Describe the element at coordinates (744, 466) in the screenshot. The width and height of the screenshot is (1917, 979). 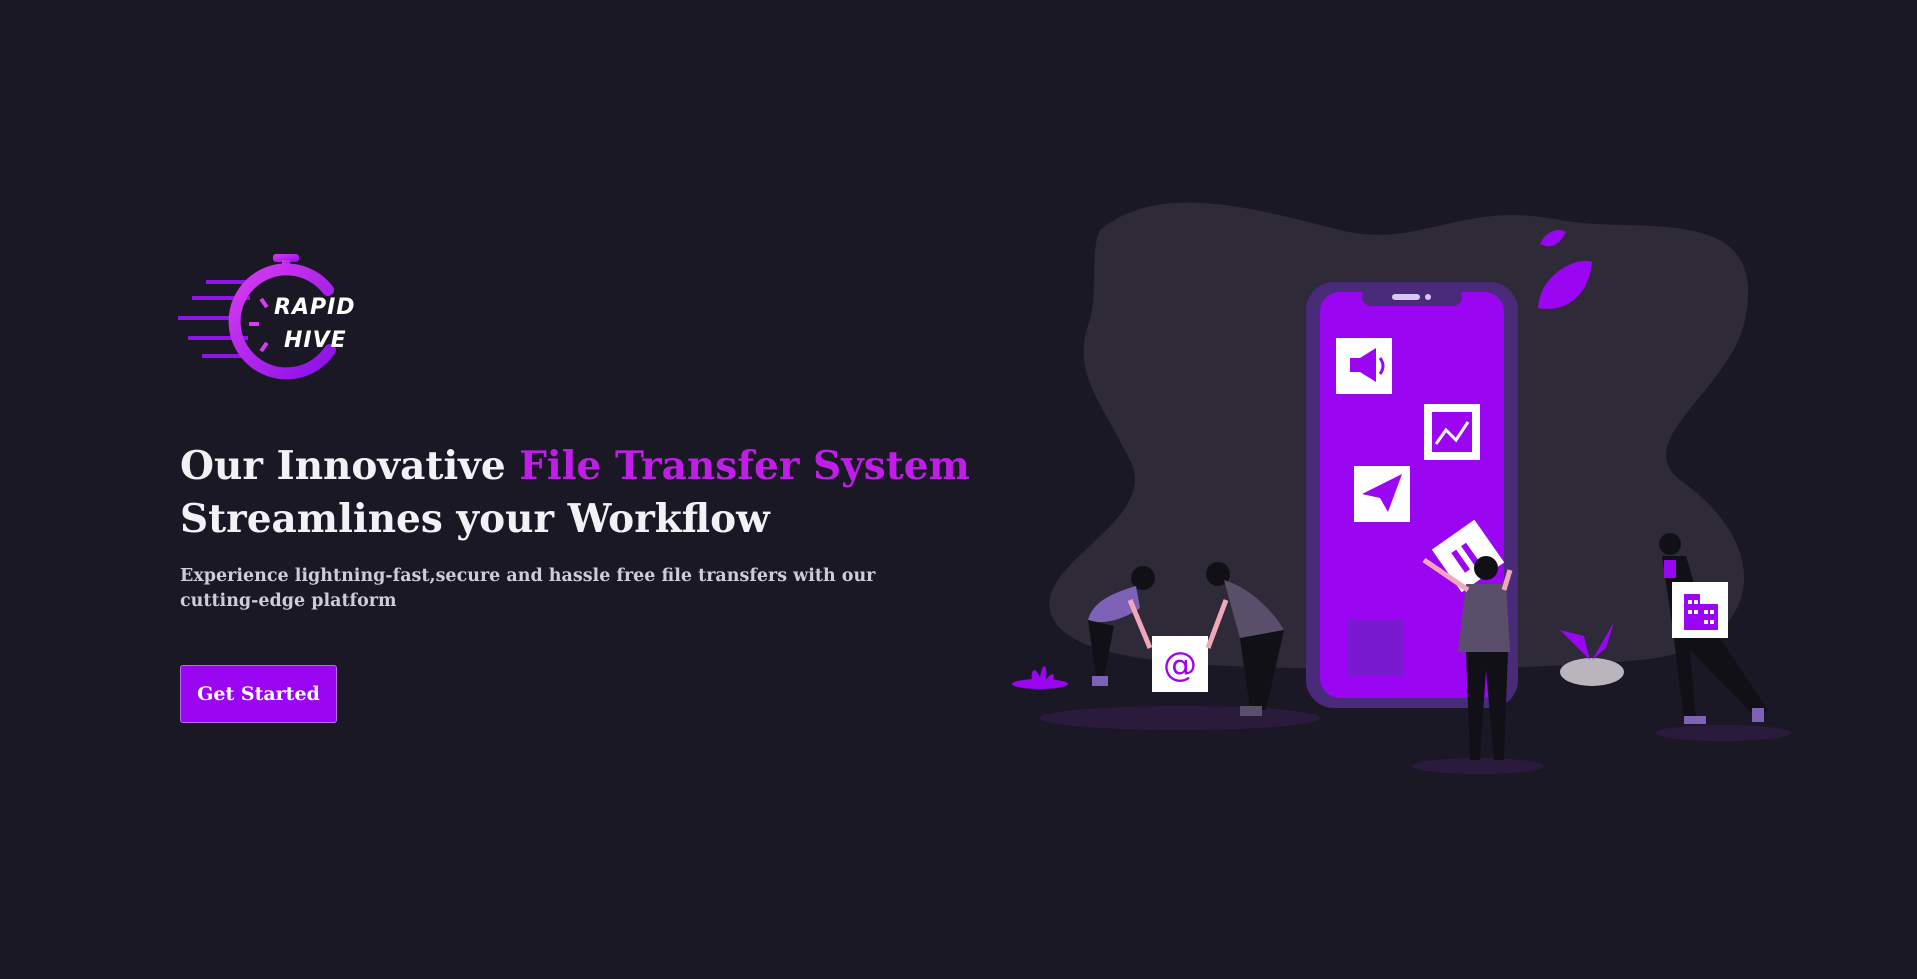
I see `hero-title-highlight: File Transfer System` at that location.